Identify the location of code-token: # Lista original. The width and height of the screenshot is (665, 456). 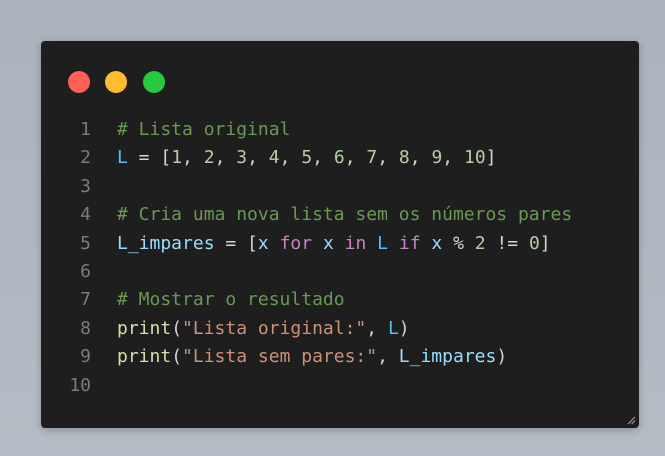
(204, 129).